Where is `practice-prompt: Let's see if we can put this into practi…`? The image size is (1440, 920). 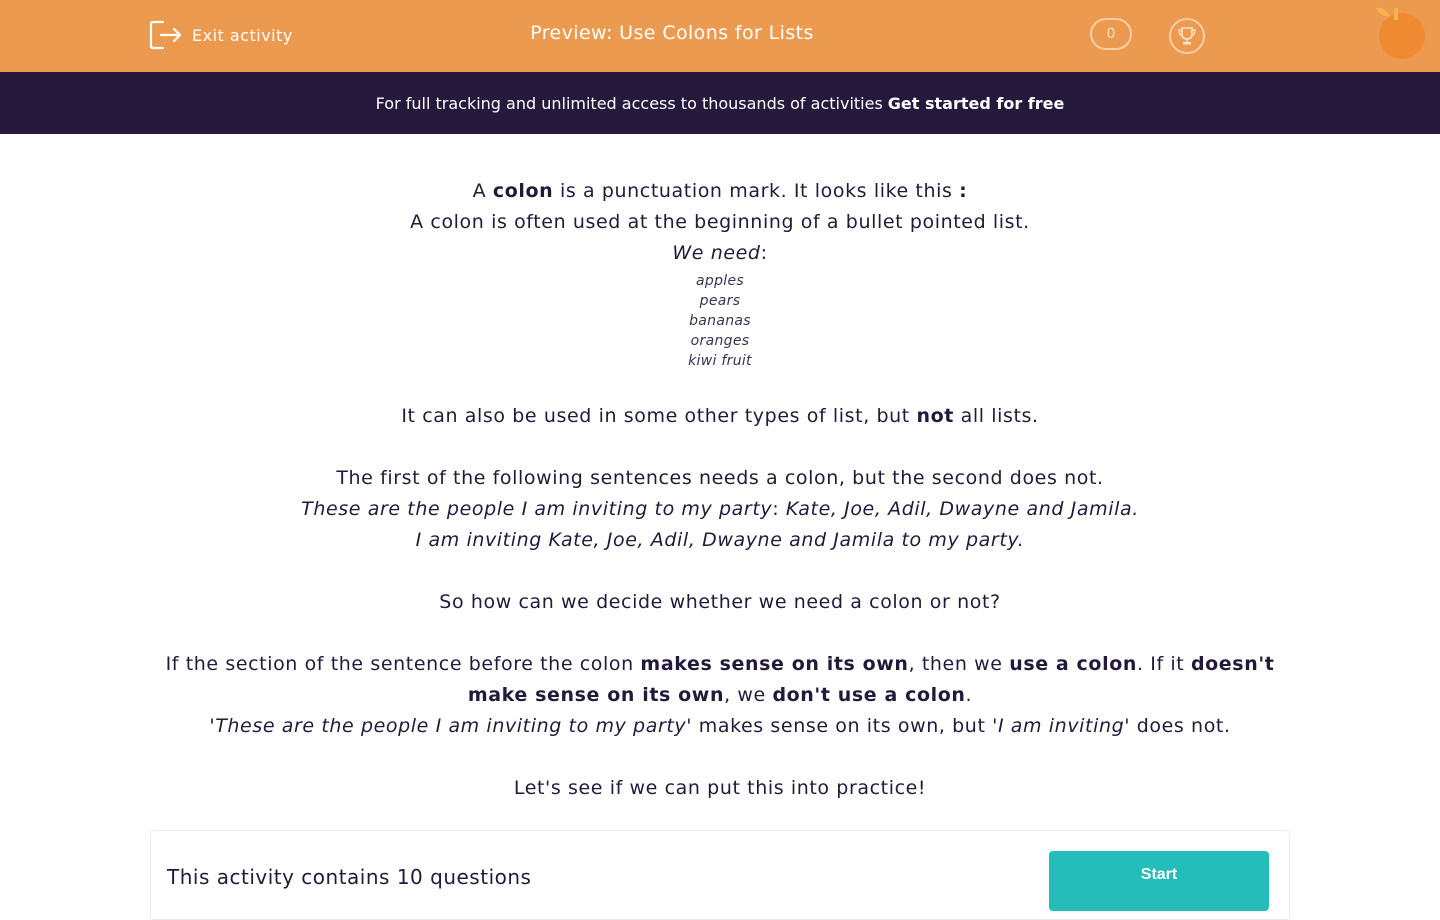
practice-prompt: Let's see if we can put this into practi… is located at coordinates (720, 788).